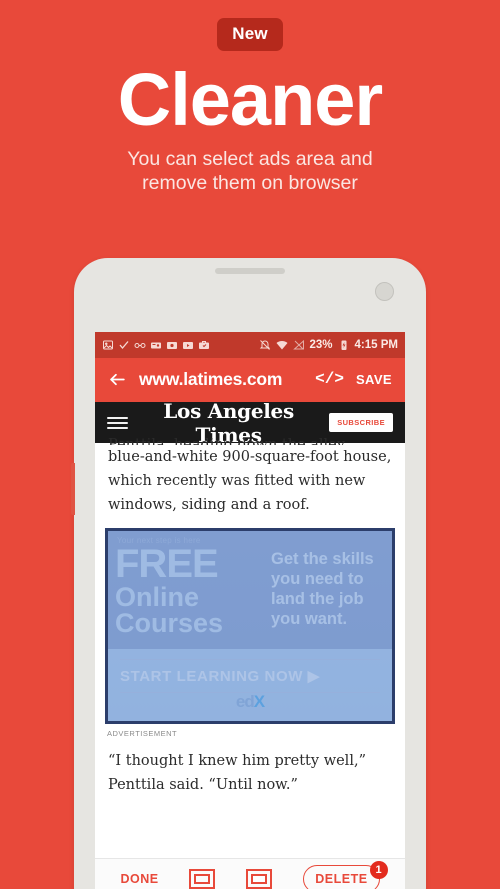 Image resolution: width=500 pixels, height=889 pixels. What do you see at coordinates (341, 876) in the screenshot?
I see `delete-button: DELETE` at bounding box center [341, 876].